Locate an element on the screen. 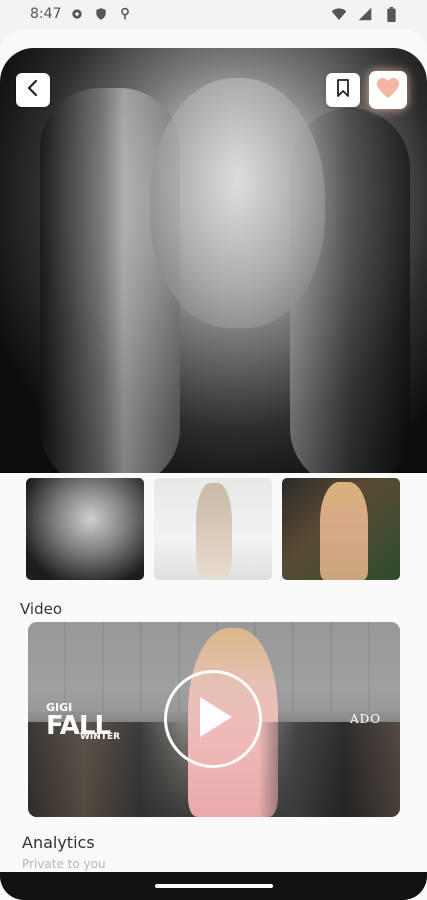 Image resolution: width=427 pixels, height=900 pixels. settings-gear-icon is located at coordinates (77, 14).